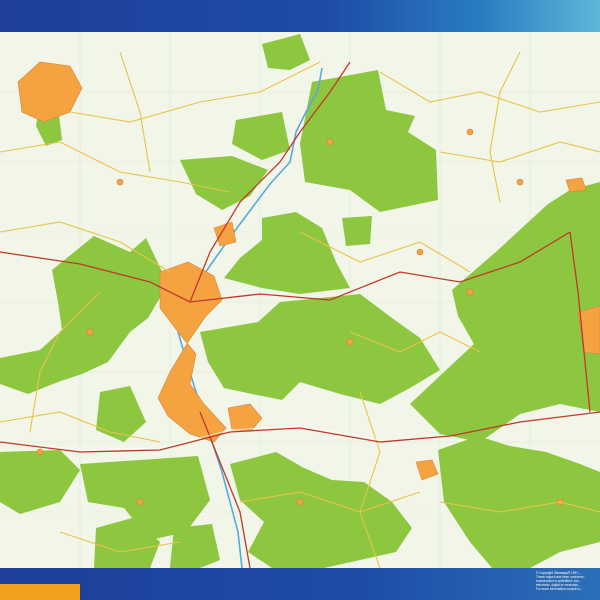 The height and width of the screenshot is (600, 600). Describe the element at coordinates (576, 185) in the screenshot. I see `town-north-east` at that location.